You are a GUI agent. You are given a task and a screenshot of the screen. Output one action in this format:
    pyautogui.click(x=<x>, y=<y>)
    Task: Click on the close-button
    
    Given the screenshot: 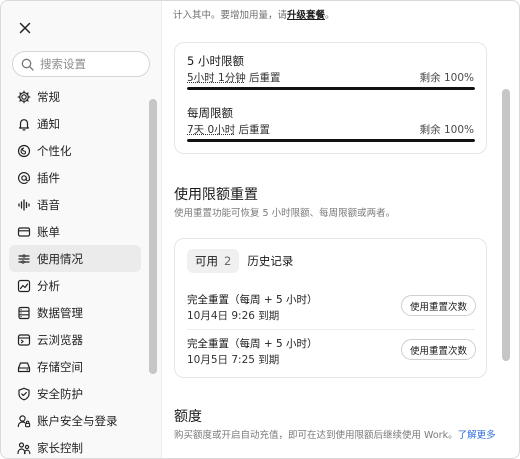 What is the action you would take?
    pyautogui.click(x=25, y=28)
    